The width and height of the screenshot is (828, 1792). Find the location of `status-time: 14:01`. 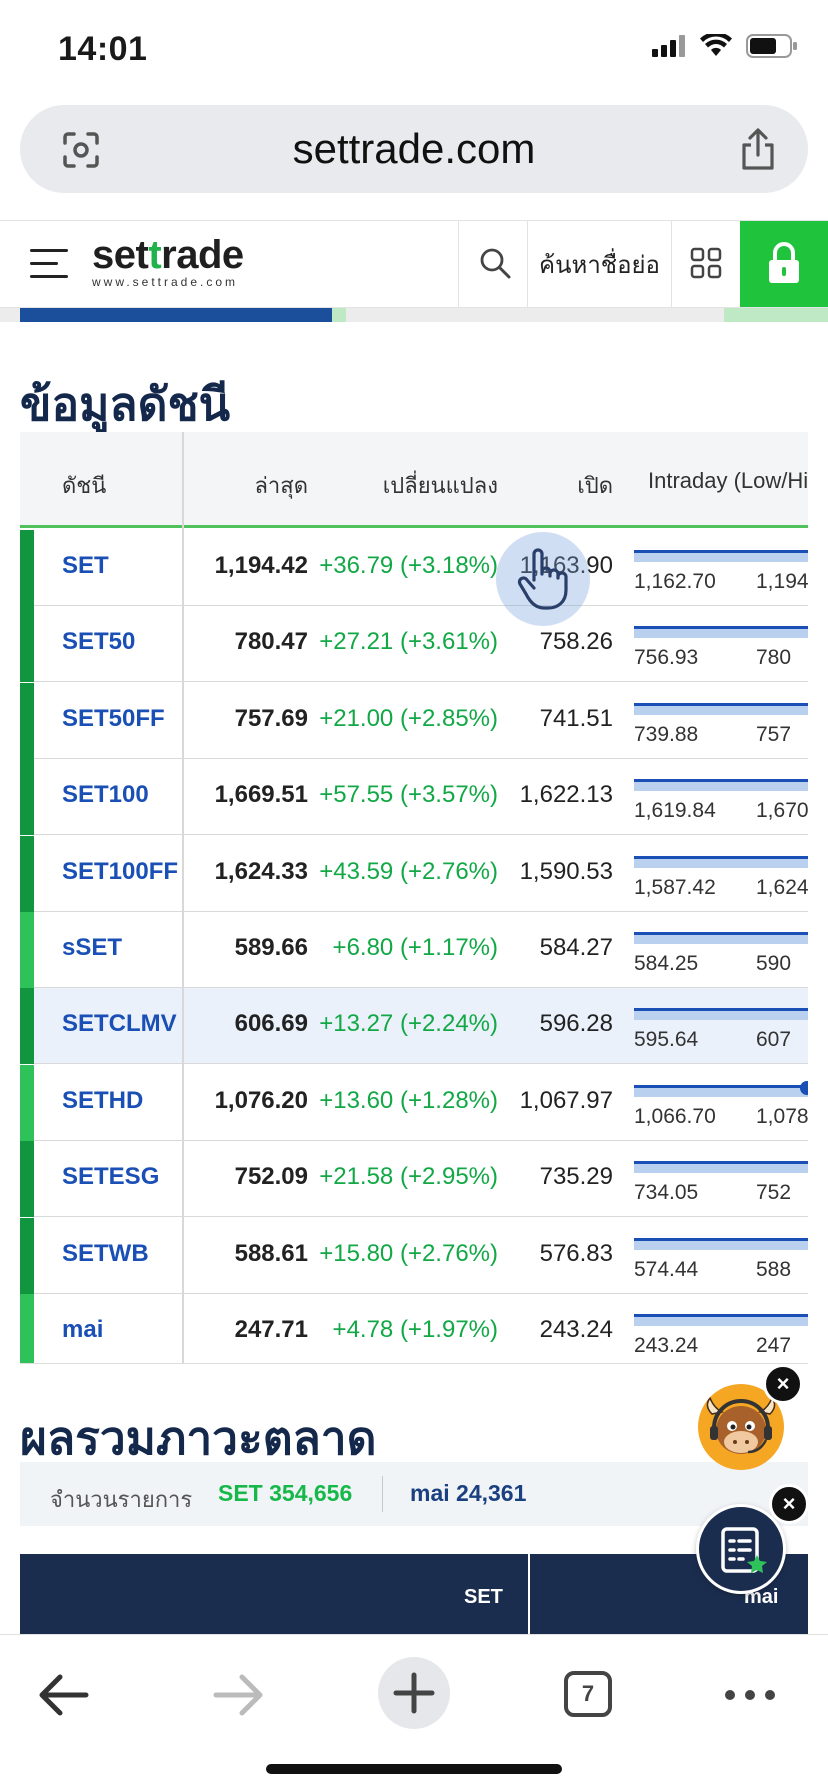

status-time: 14:01 is located at coordinates (103, 49).